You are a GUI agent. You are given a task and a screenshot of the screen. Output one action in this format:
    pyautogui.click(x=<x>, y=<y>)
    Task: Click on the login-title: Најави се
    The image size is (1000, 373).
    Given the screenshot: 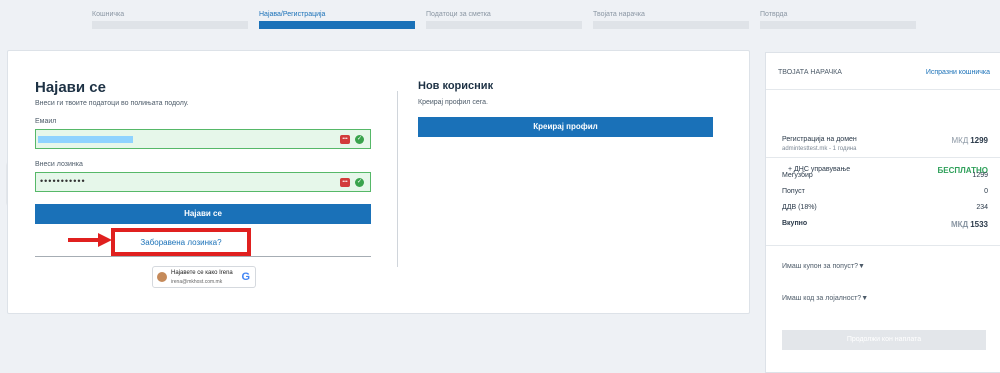 What is the action you would take?
    pyautogui.click(x=70, y=87)
    